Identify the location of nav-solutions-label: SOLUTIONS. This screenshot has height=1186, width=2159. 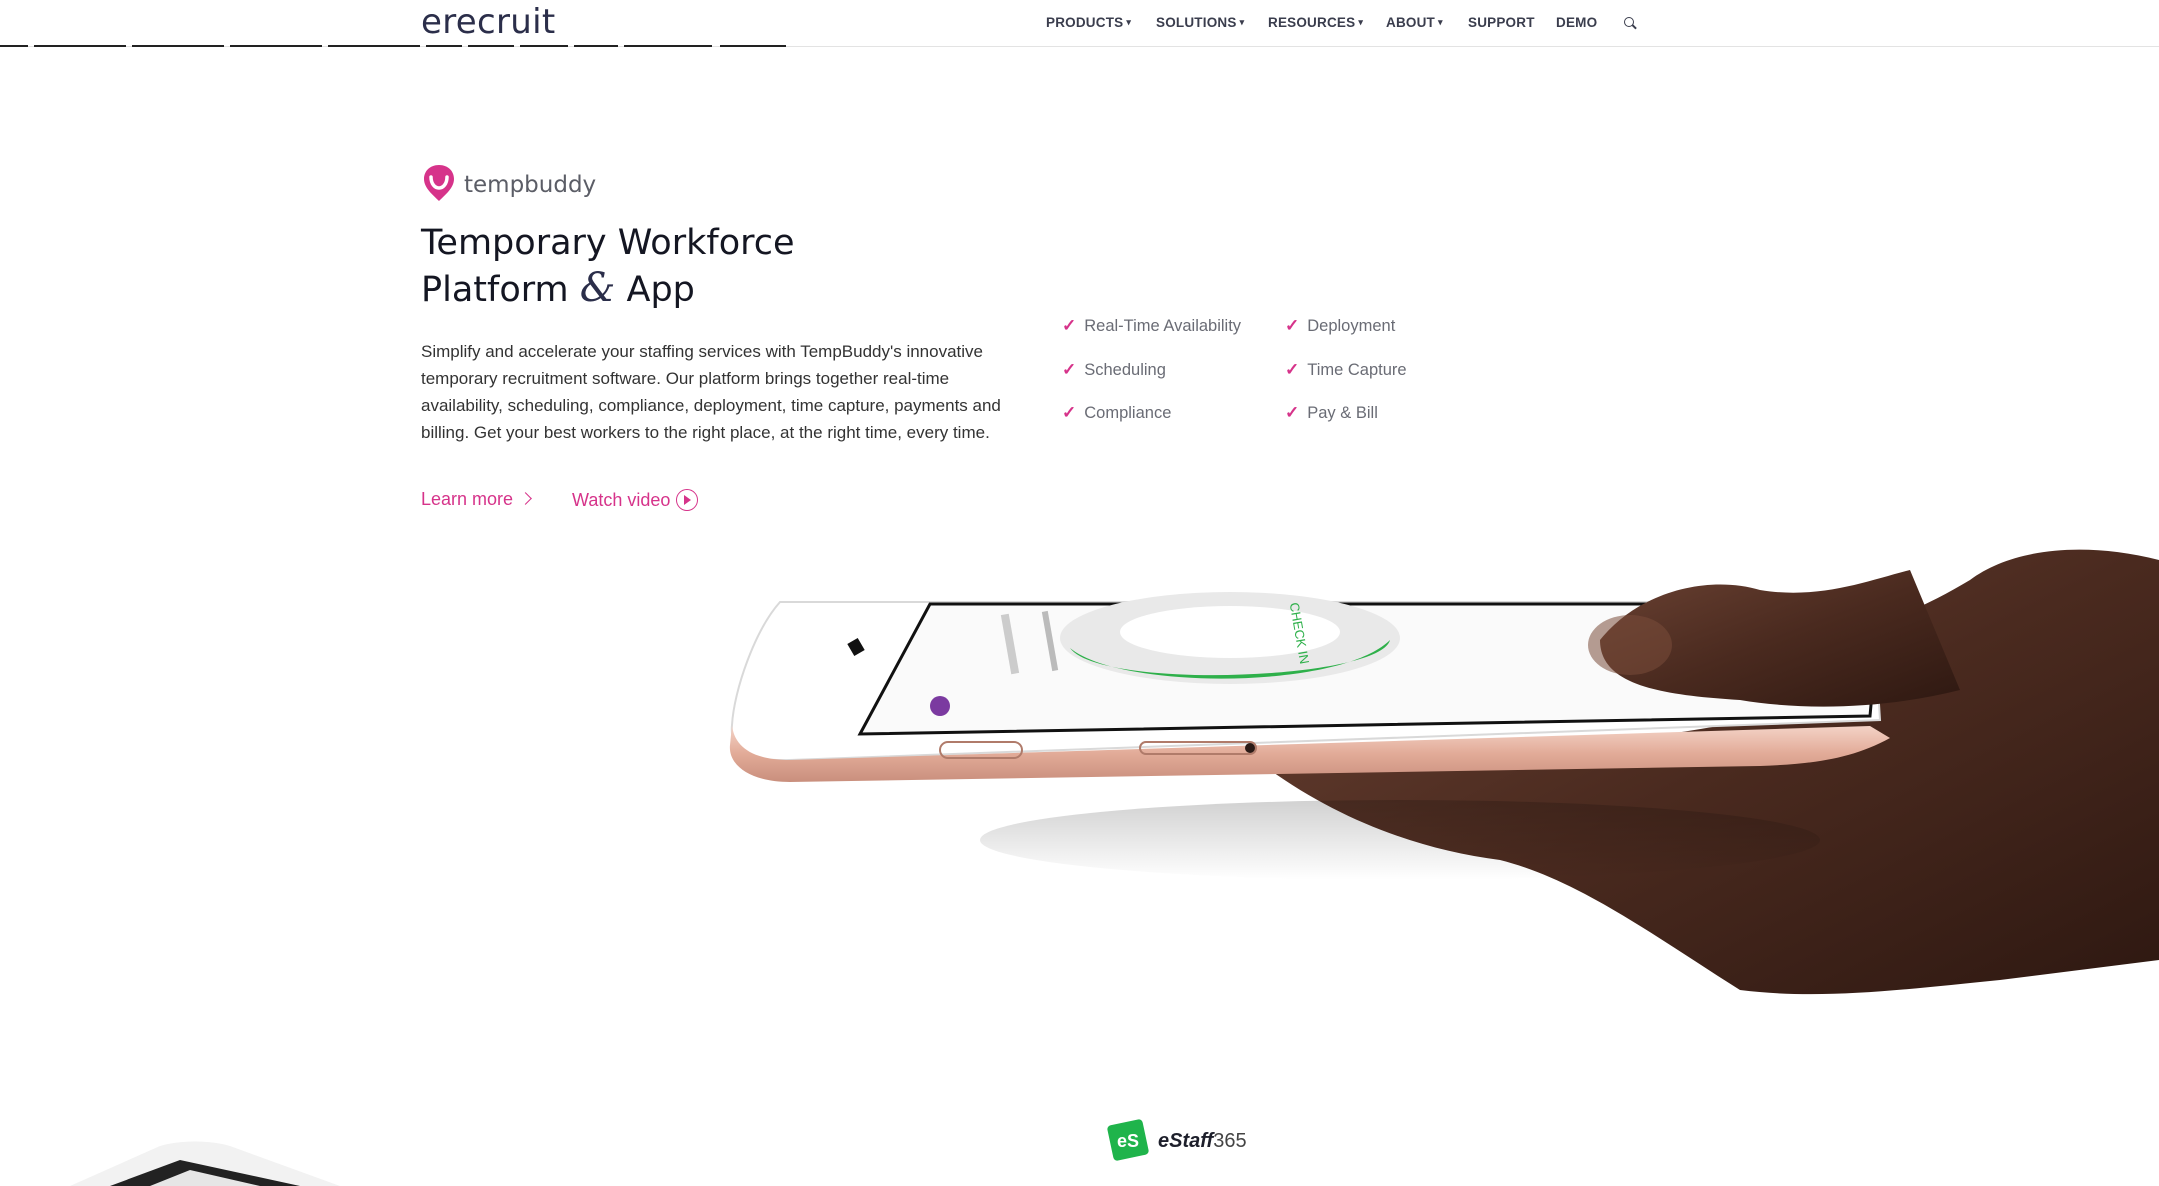
(1196, 22).